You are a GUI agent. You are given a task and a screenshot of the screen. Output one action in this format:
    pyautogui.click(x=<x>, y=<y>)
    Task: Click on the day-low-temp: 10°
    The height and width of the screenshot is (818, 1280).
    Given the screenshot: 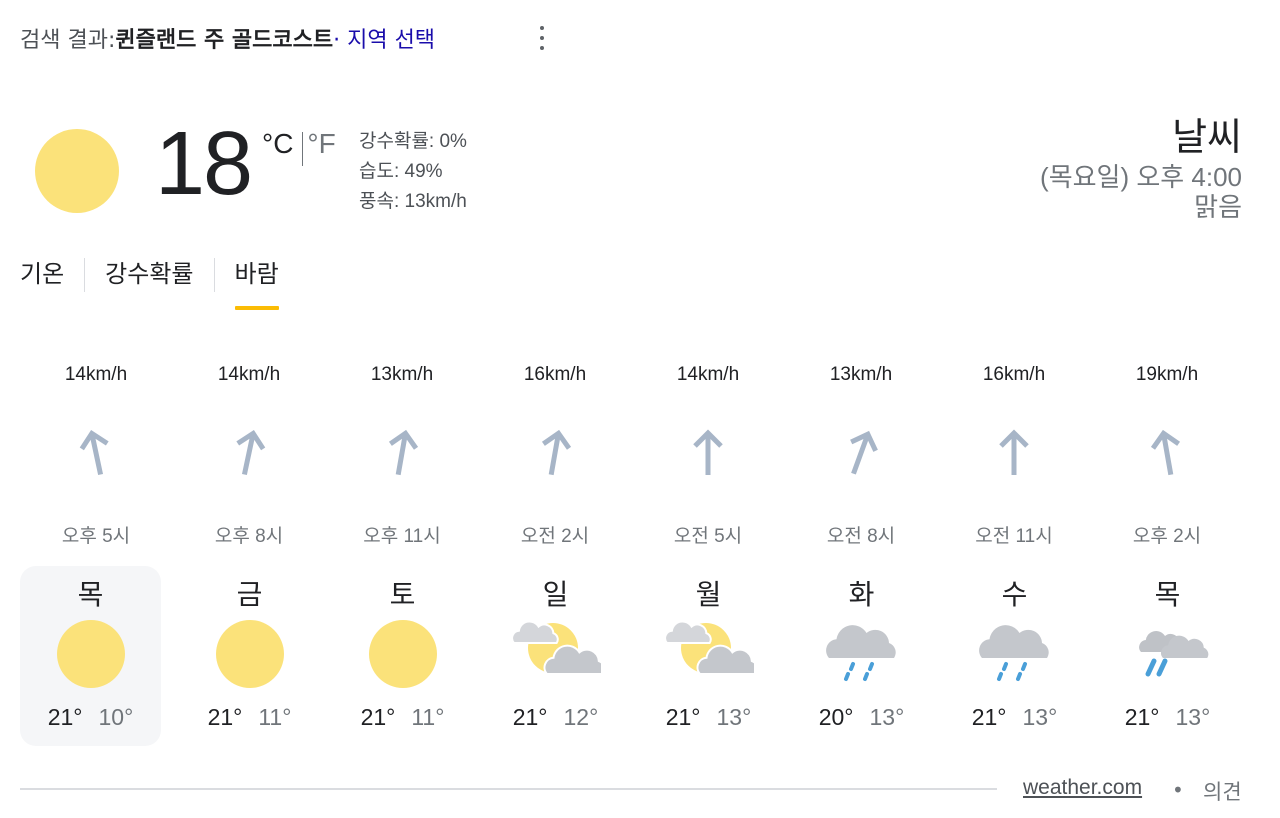 What is the action you would take?
    pyautogui.click(x=116, y=717)
    